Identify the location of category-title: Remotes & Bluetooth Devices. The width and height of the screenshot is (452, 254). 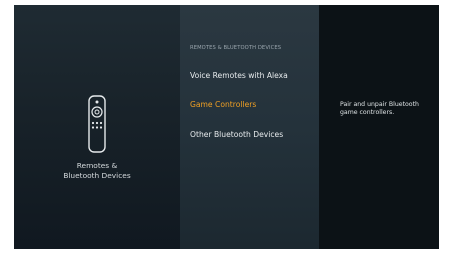
(97, 171).